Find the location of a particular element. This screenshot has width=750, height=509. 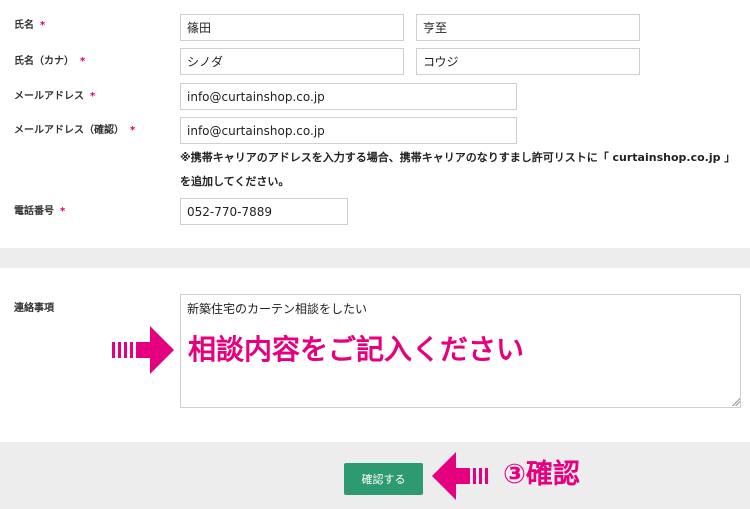

phone-input is located at coordinates (264, 211).